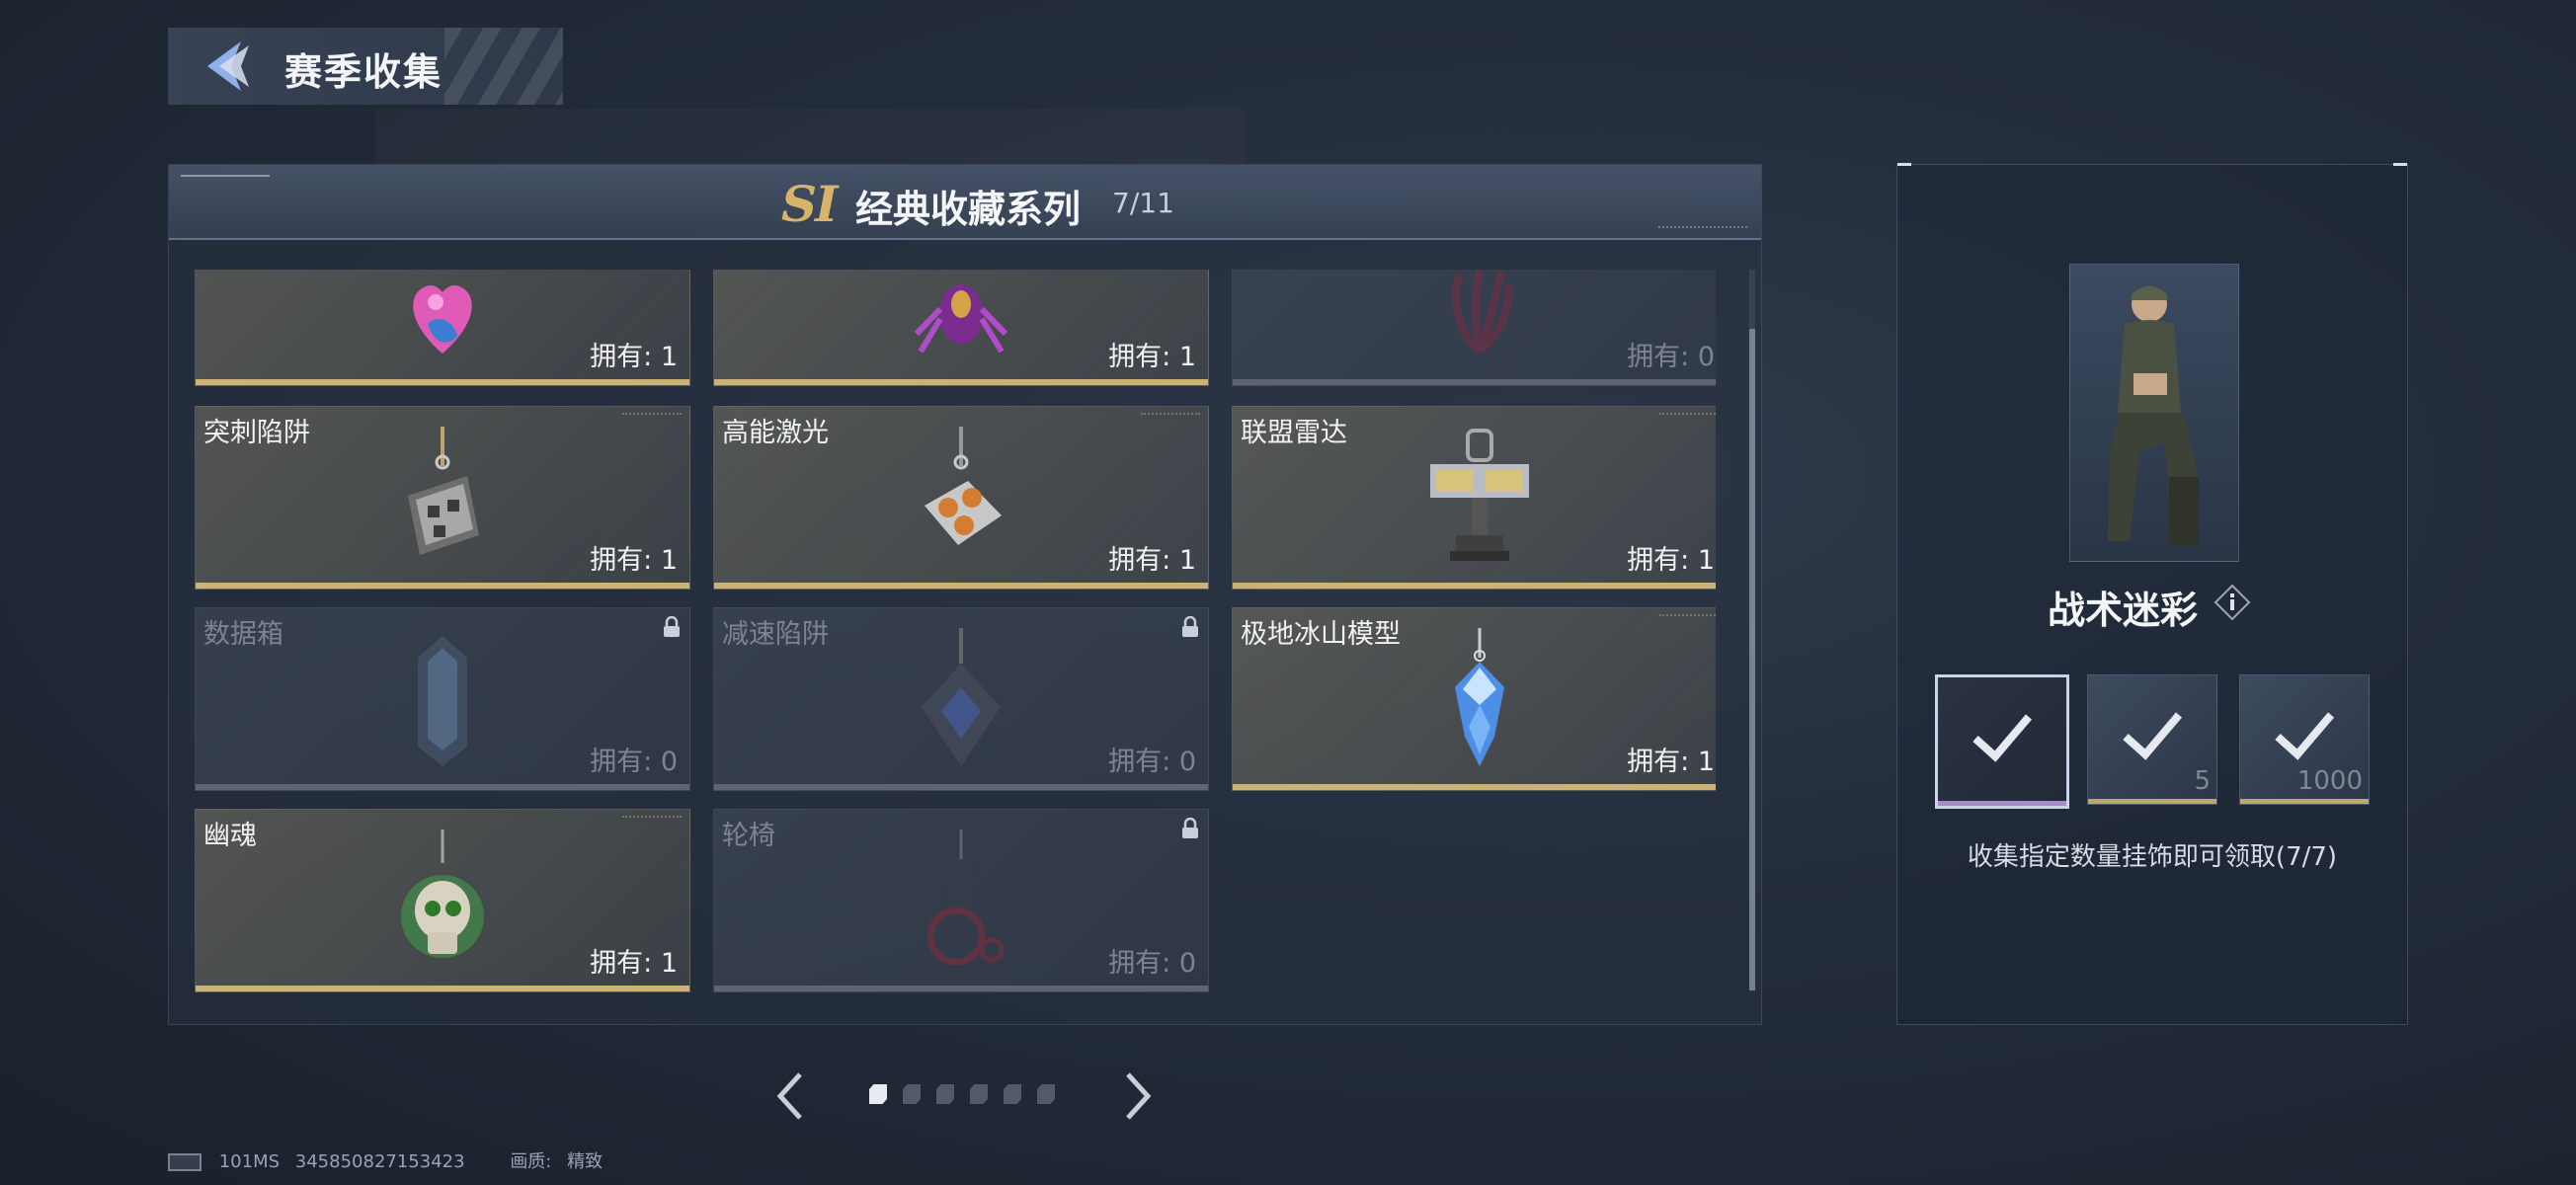 The height and width of the screenshot is (1185, 2576). What do you see at coordinates (775, 433) in the screenshot?
I see `charm-name: 高能激光` at bounding box center [775, 433].